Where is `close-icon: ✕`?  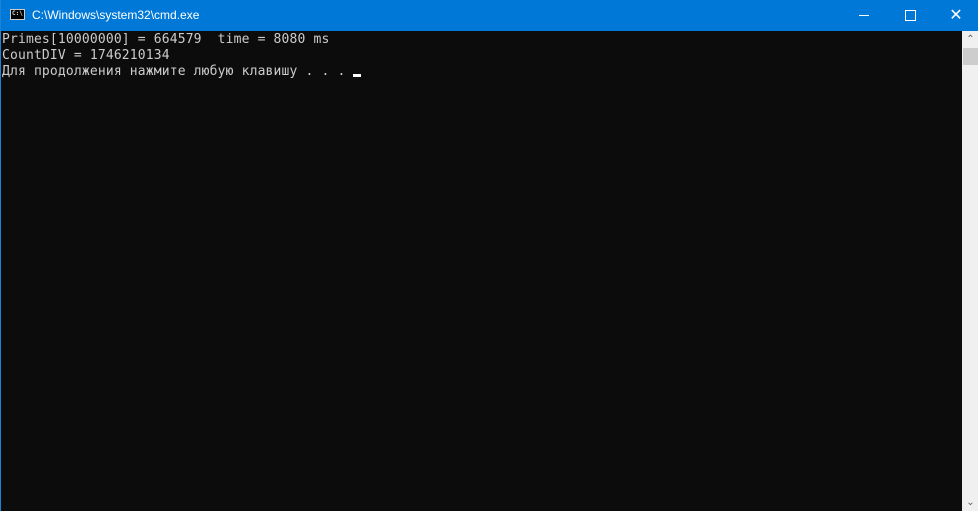
close-icon: ✕ is located at coordinates (956, 15).